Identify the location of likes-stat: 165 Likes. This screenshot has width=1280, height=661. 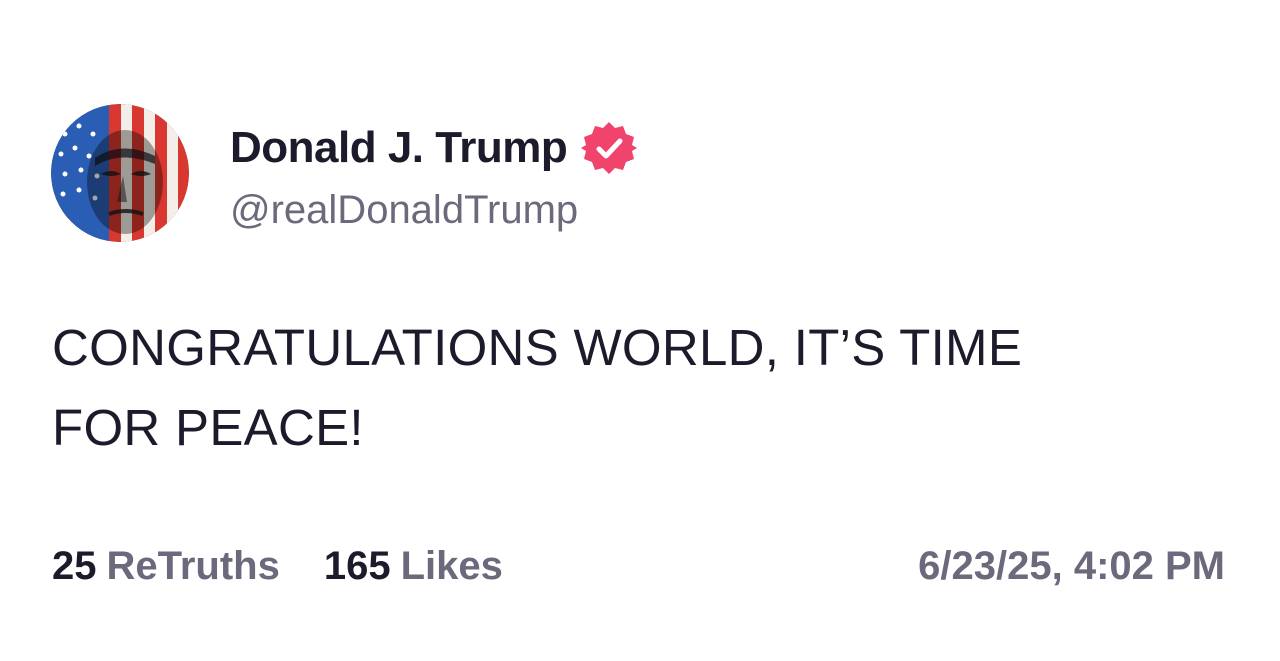
(413, 566).